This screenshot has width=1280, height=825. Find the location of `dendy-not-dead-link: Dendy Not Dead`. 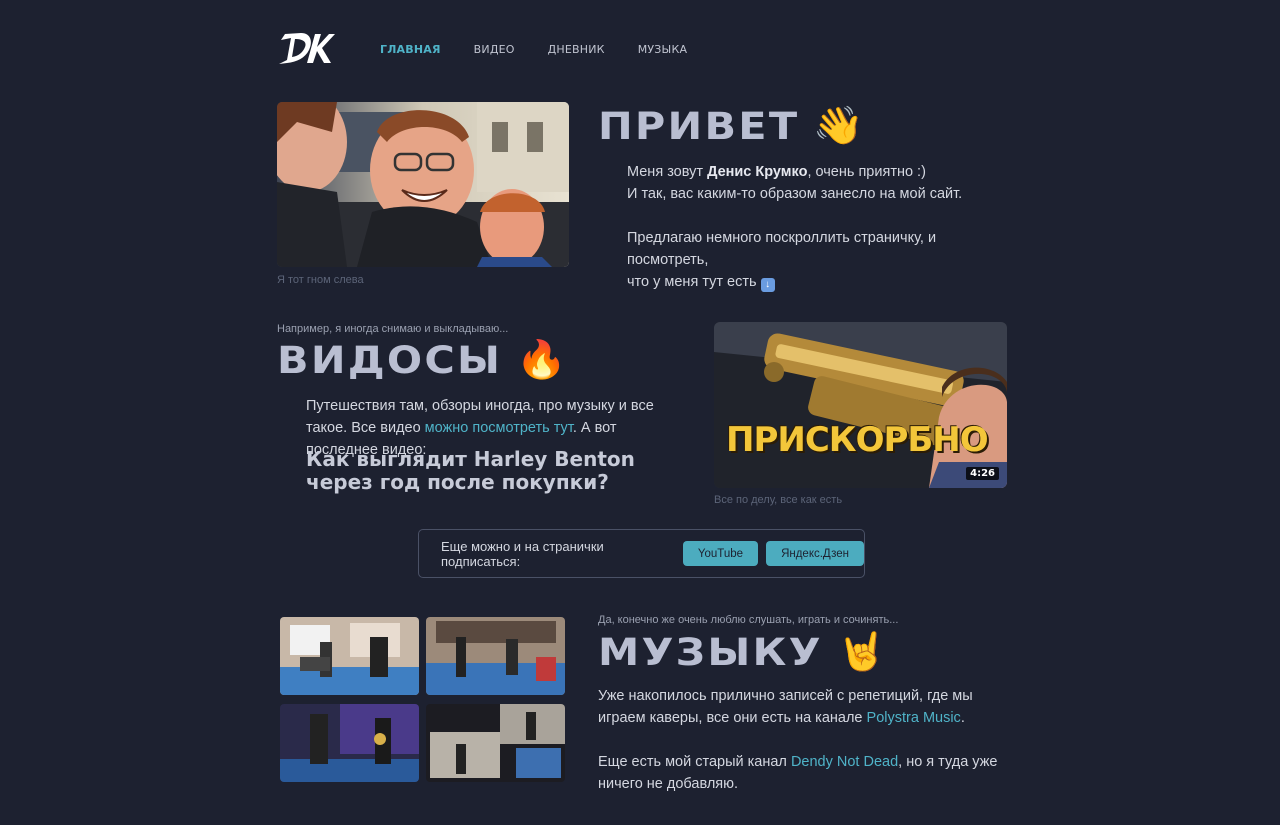

dendy-not-dead-link: Dendy Not Dead is located at coordinates (844, 762).